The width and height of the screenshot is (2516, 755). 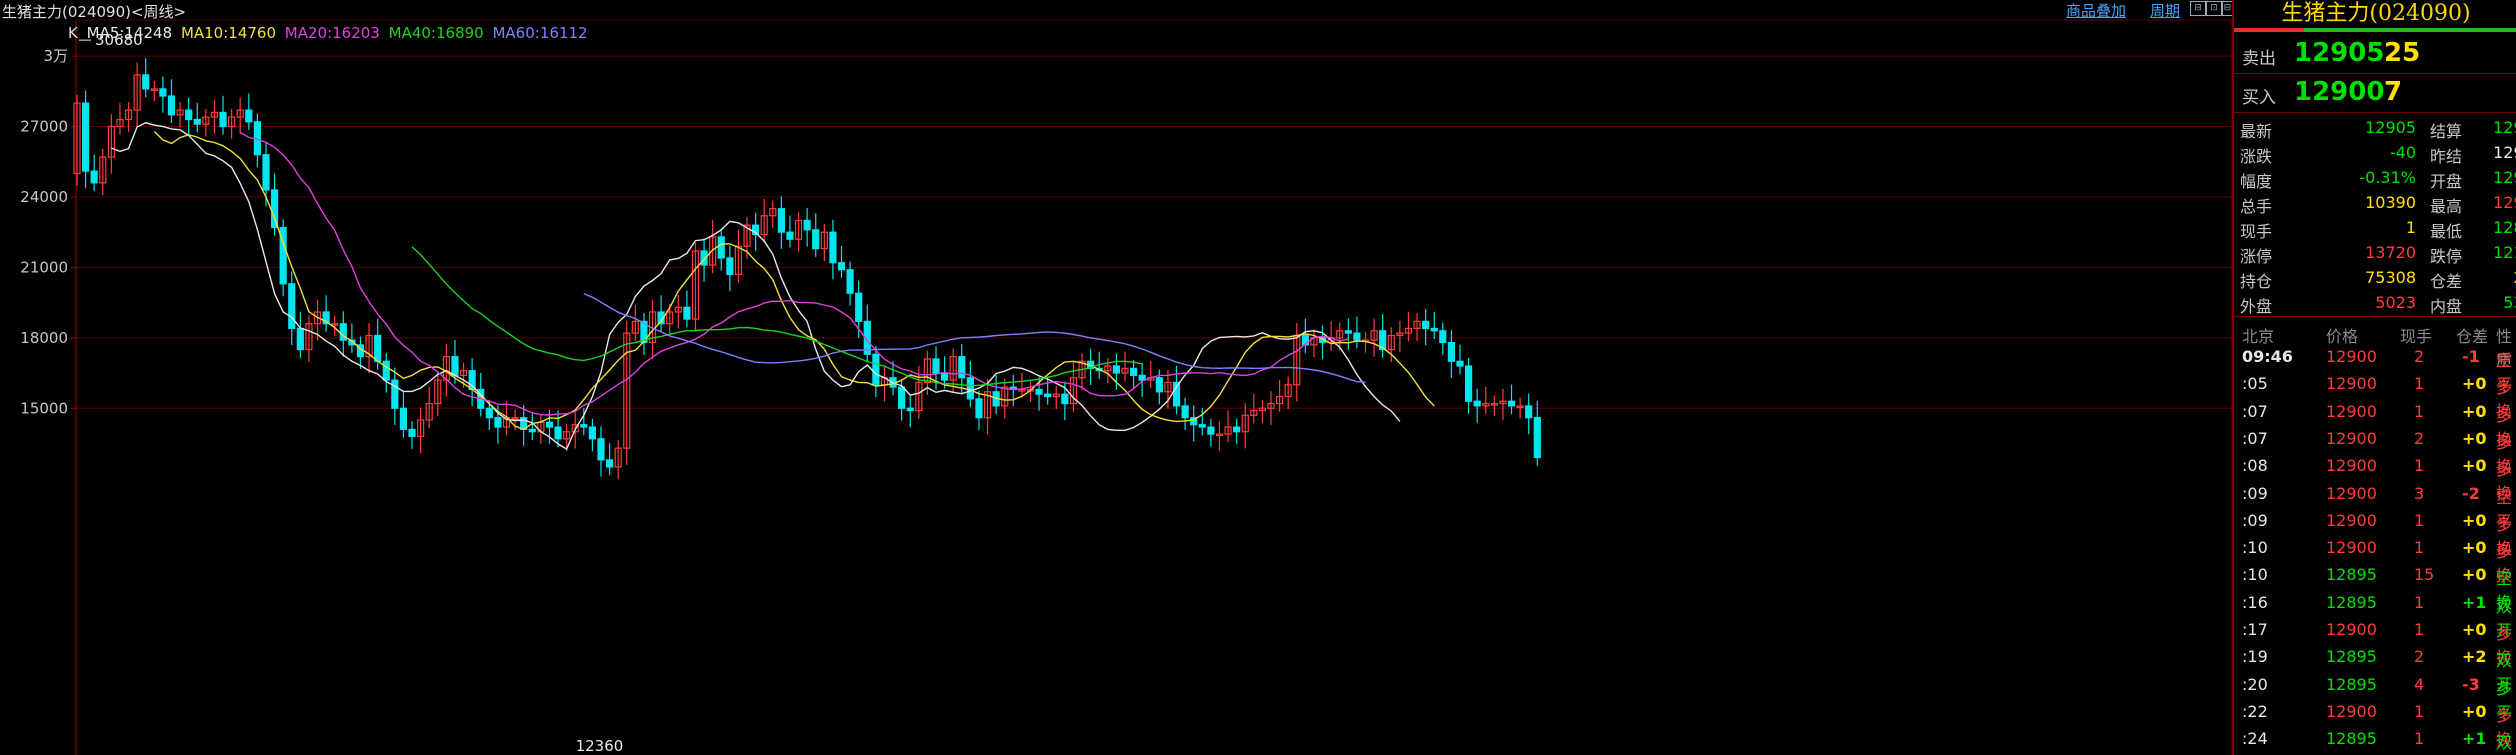 I want to click on tick-row: :07 12900 2 +0 多换, so click(x=2375, y=450).